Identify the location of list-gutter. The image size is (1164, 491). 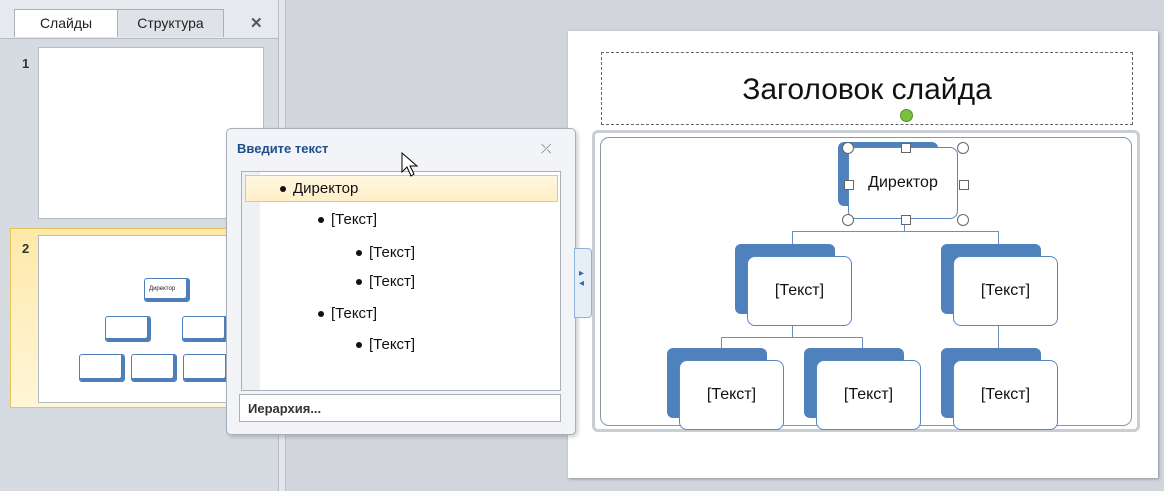
(251, 281).